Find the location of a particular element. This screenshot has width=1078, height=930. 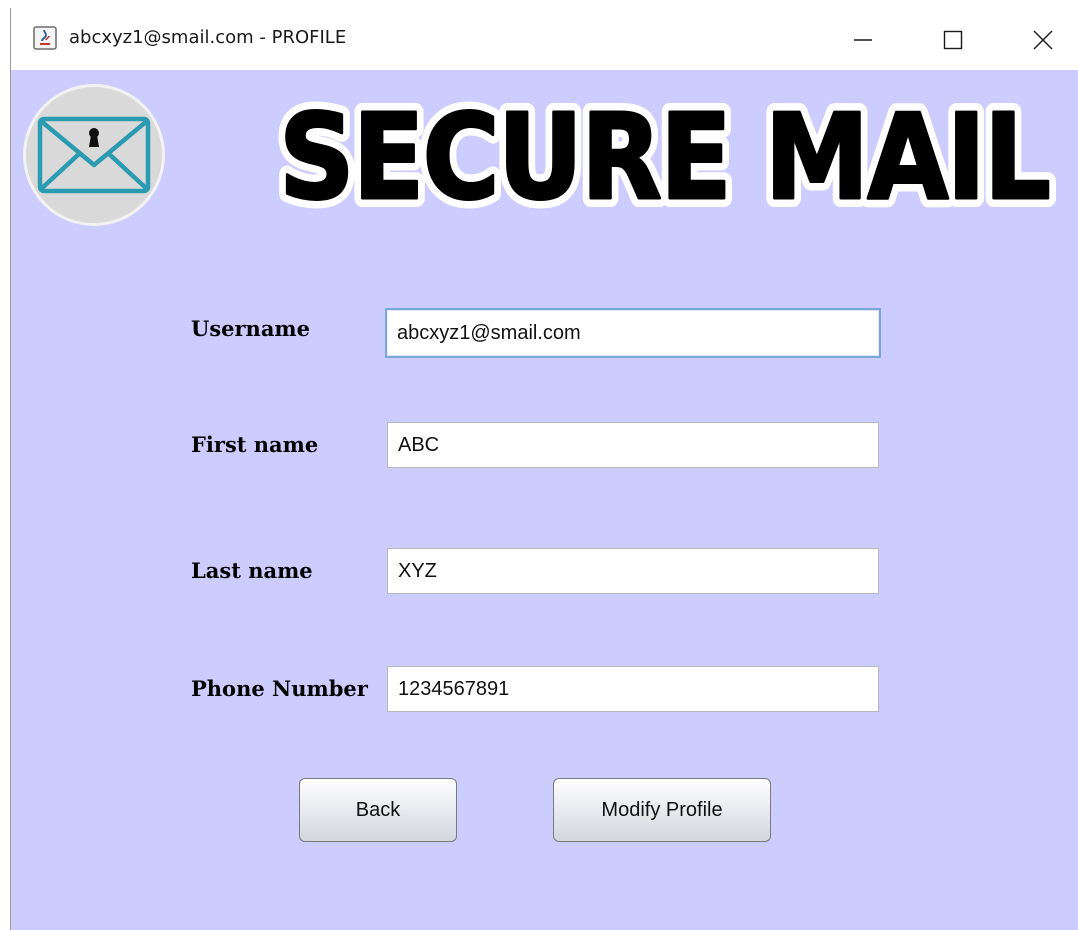

username-field is located at coordinates (633, 333).